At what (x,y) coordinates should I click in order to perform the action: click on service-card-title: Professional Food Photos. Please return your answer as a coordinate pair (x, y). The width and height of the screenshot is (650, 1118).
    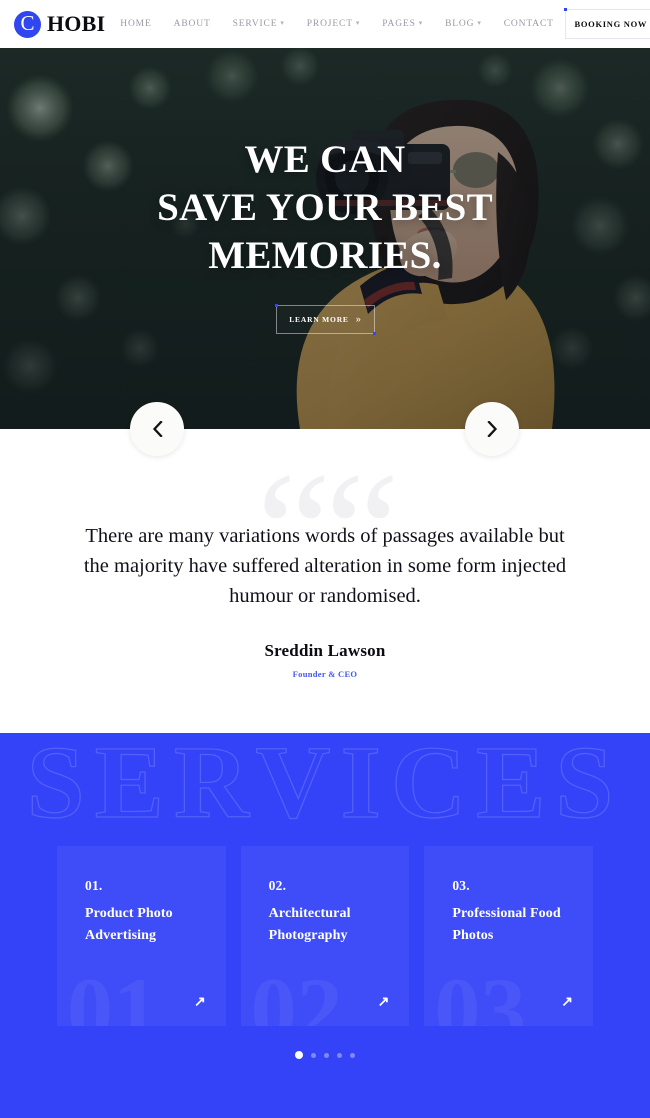
    Looking at the image, I should click on (506, 924).